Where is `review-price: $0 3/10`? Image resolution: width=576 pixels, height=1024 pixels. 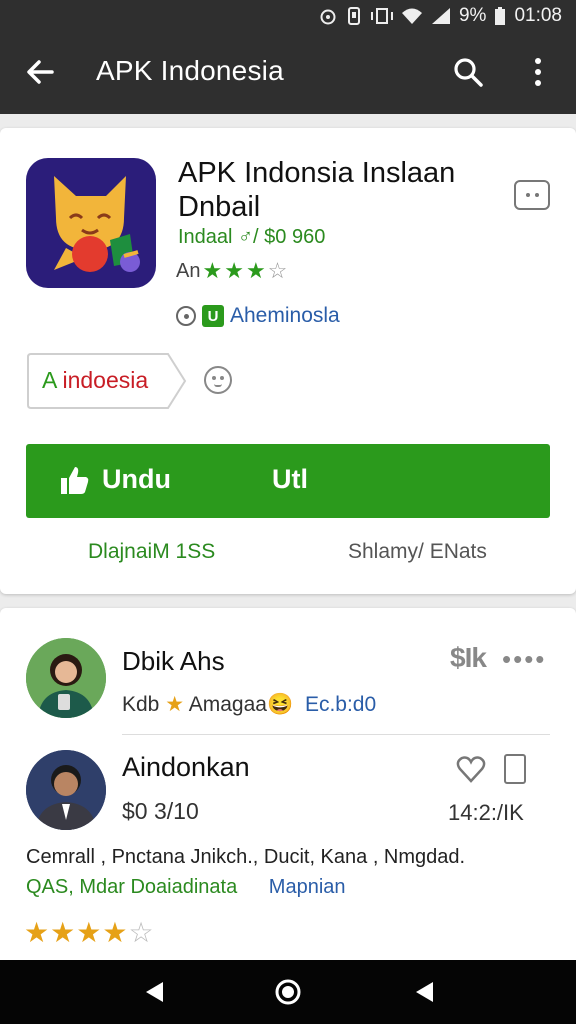
review-price: $0 3/10 is located at coordinates (160, 811).